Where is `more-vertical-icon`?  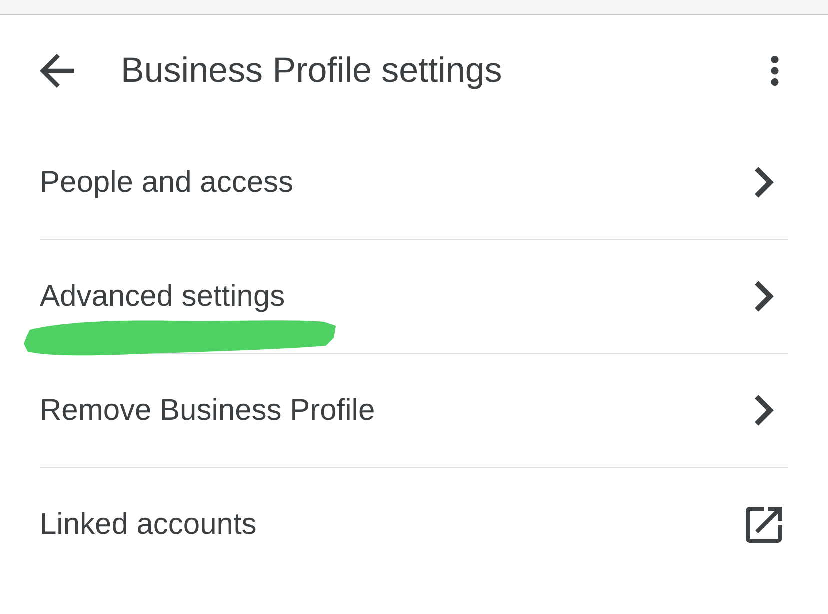 more-vertical-icon is located at coordinates (775, 71).